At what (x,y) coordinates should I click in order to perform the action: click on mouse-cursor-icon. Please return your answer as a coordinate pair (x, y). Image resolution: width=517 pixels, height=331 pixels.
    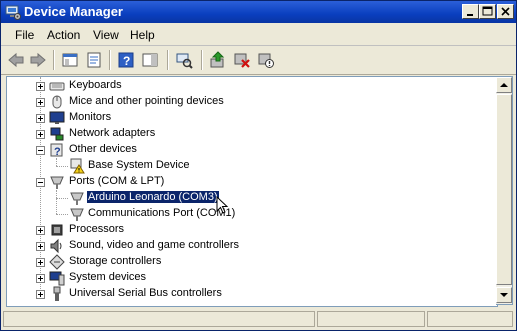
    Looking at the image, I should click on (222, 205).